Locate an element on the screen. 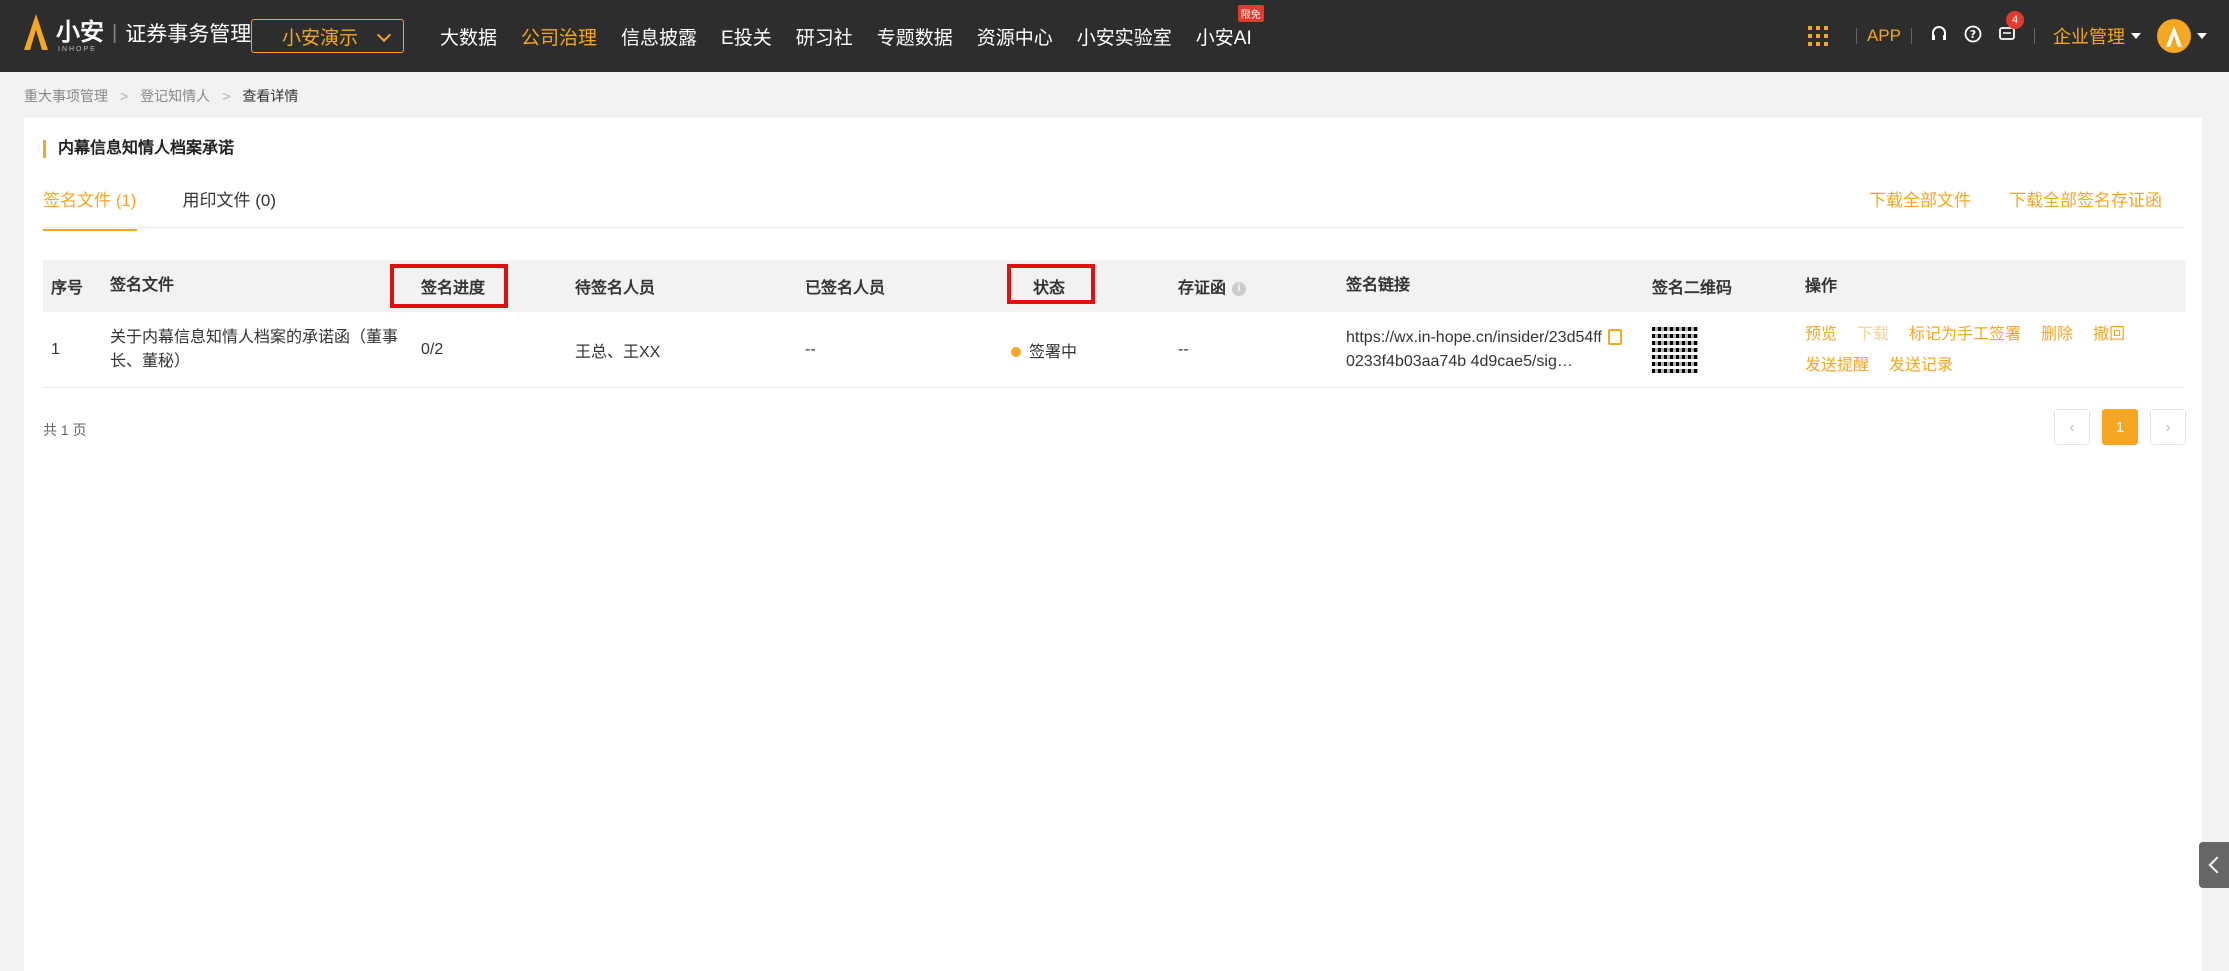  column-header-qrcode: 签名二维码 is located at coordinates (1692, 288).